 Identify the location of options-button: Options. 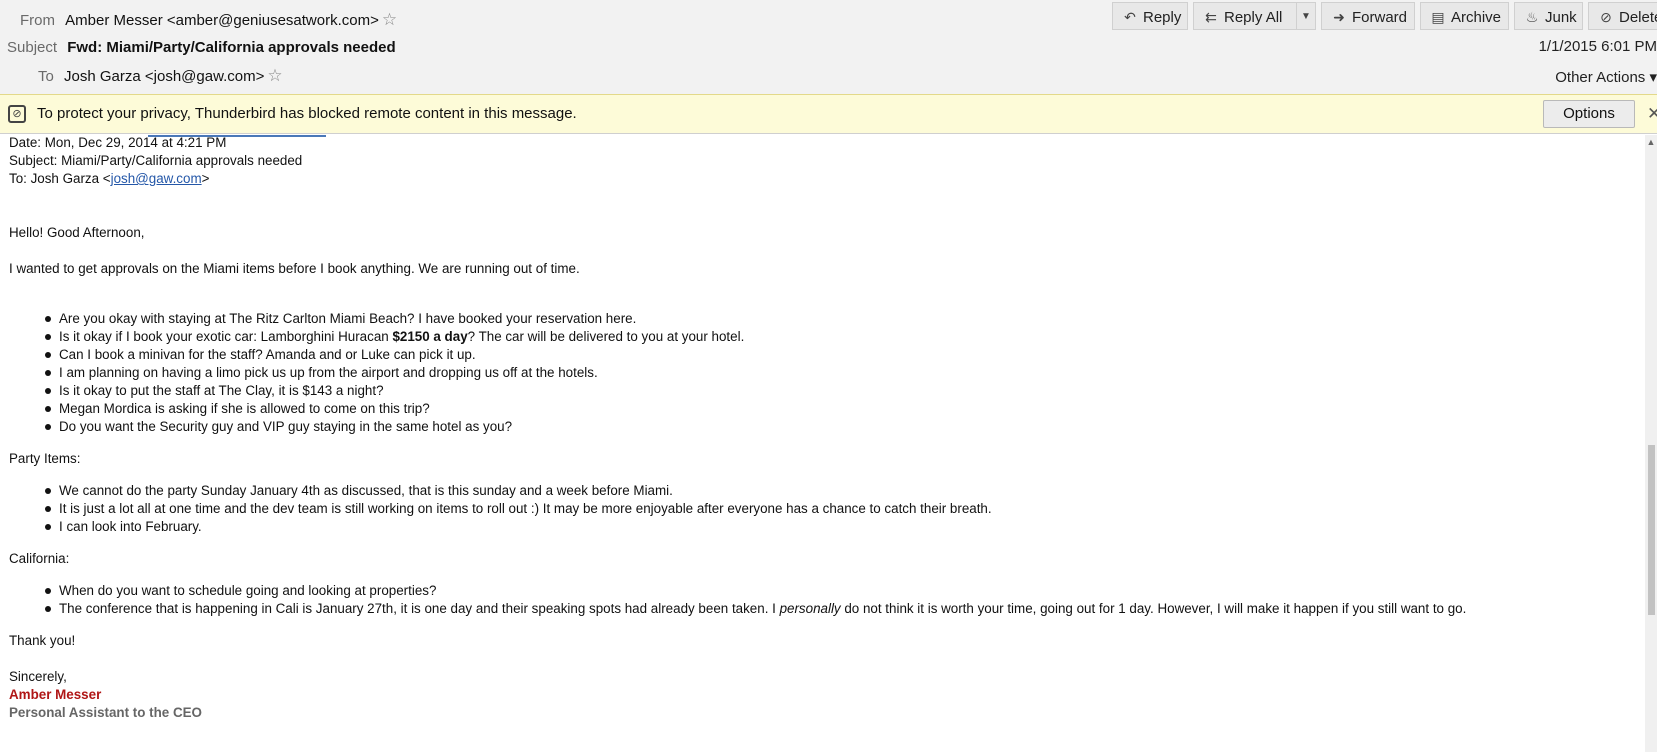
(1589, 114).